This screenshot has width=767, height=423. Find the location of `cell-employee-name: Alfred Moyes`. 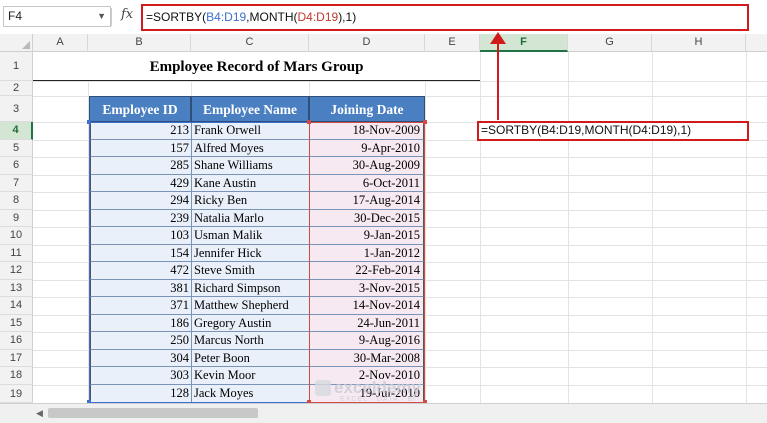

cell-employee-name: Alfred Moyes is located at coordinates (250, 148).